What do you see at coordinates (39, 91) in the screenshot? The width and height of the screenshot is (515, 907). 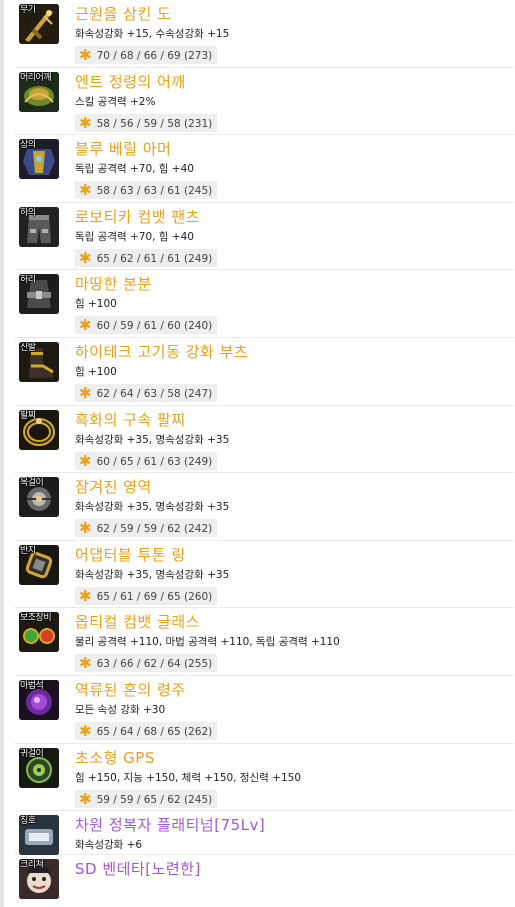 I see `shoulder-armor-icon: 머리어깨` at bounding box center [39, 91].